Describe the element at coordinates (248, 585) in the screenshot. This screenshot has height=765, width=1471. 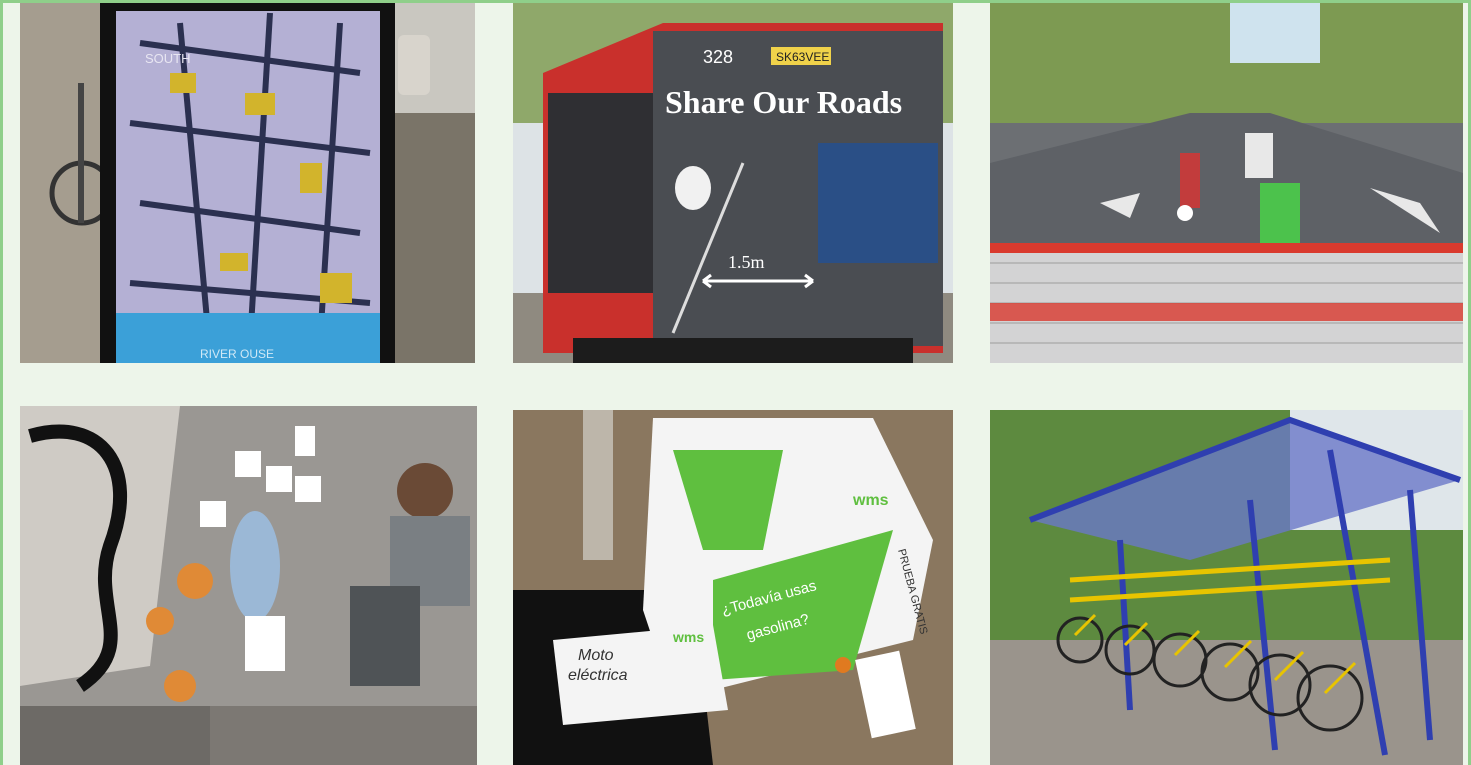
I see `photo-wall-stickers` at that location.